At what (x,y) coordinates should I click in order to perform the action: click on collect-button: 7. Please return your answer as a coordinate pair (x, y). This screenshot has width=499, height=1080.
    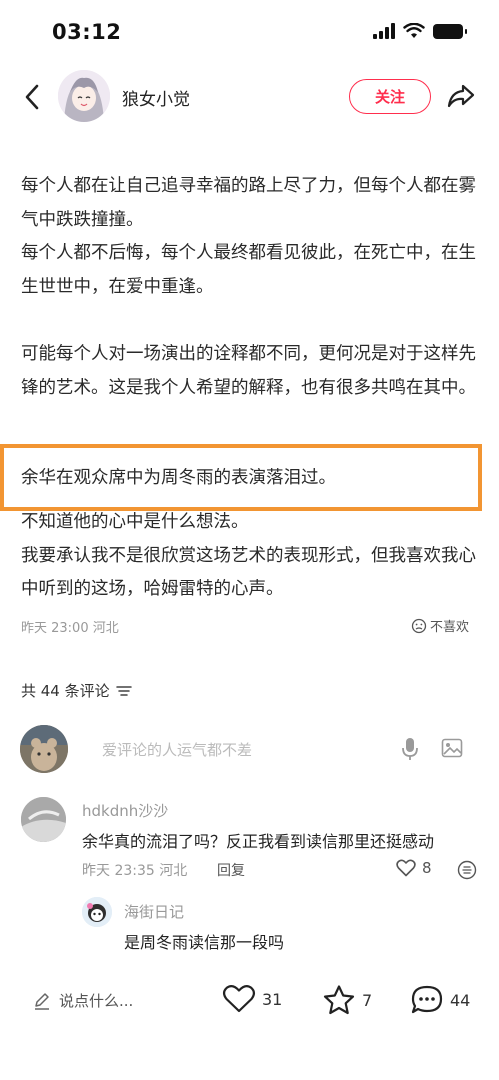
    Looking at the image, I should click on (347, 1000).